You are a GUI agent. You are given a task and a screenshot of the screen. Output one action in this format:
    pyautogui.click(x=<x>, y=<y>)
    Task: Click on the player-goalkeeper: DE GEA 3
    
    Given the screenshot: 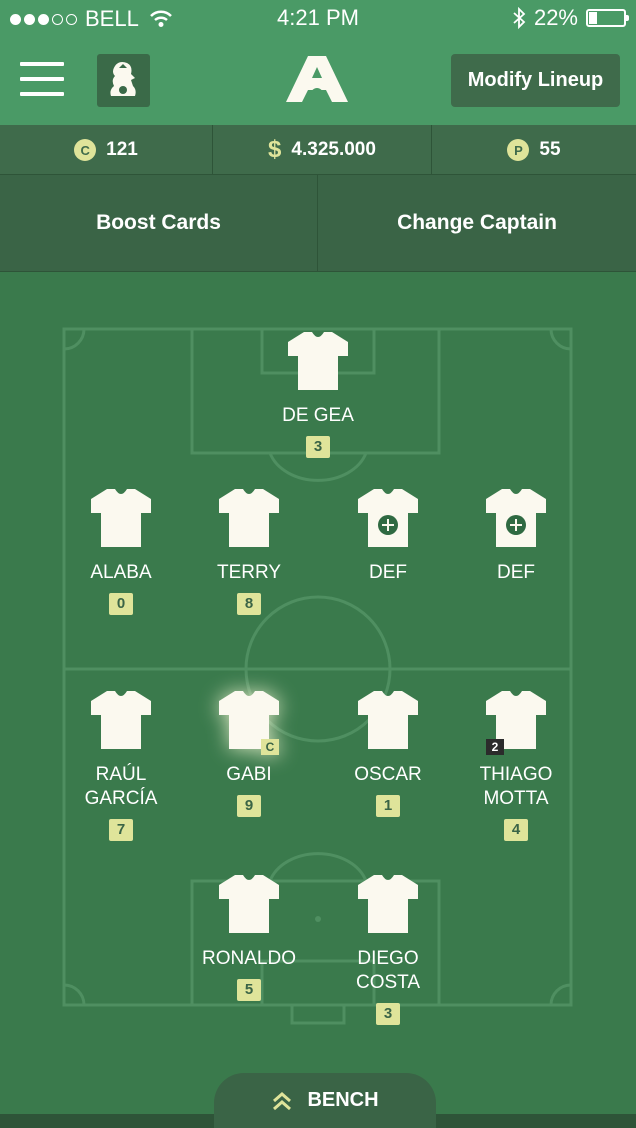 What is the action you would take?
    pyautogui.click(x=318, y=395)
    